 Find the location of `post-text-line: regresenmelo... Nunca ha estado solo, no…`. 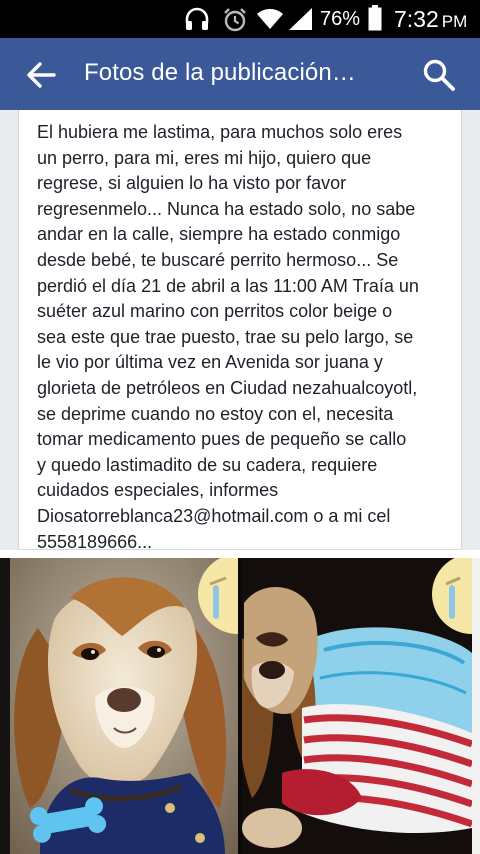

post-text-line: regresenmelo... Nunca ha estado solo, no… is located at coordinates (226, 208).